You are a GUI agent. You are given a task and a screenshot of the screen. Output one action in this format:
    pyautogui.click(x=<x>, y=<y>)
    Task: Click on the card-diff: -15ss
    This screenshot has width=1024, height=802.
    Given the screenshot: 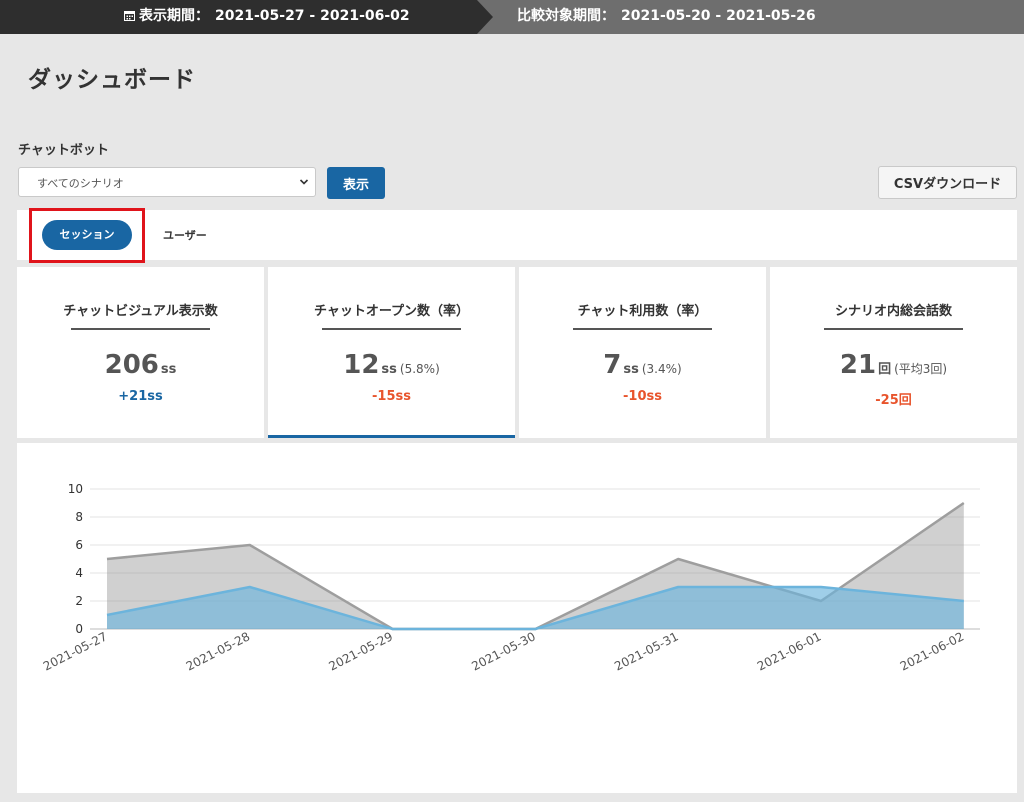 What is the action you would take?
    pyautogui.click(x=391, y=396)
    